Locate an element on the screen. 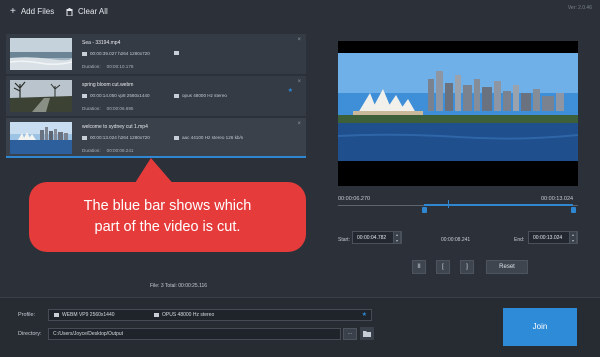 The width and height of the screenshot is (600, 357). add-files-label: Add Files is located at coordinates (37, 11).